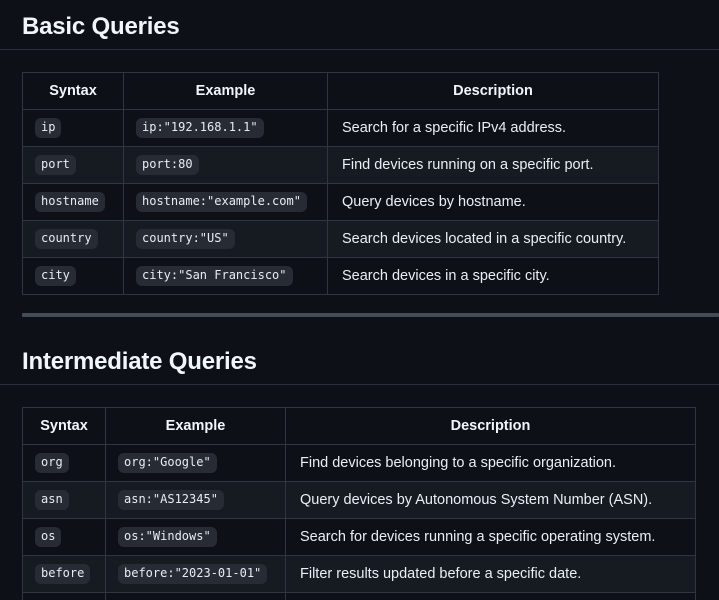 The image size is (719, 600). I want to click on syntax-code-chip: before, so click(63, 574).